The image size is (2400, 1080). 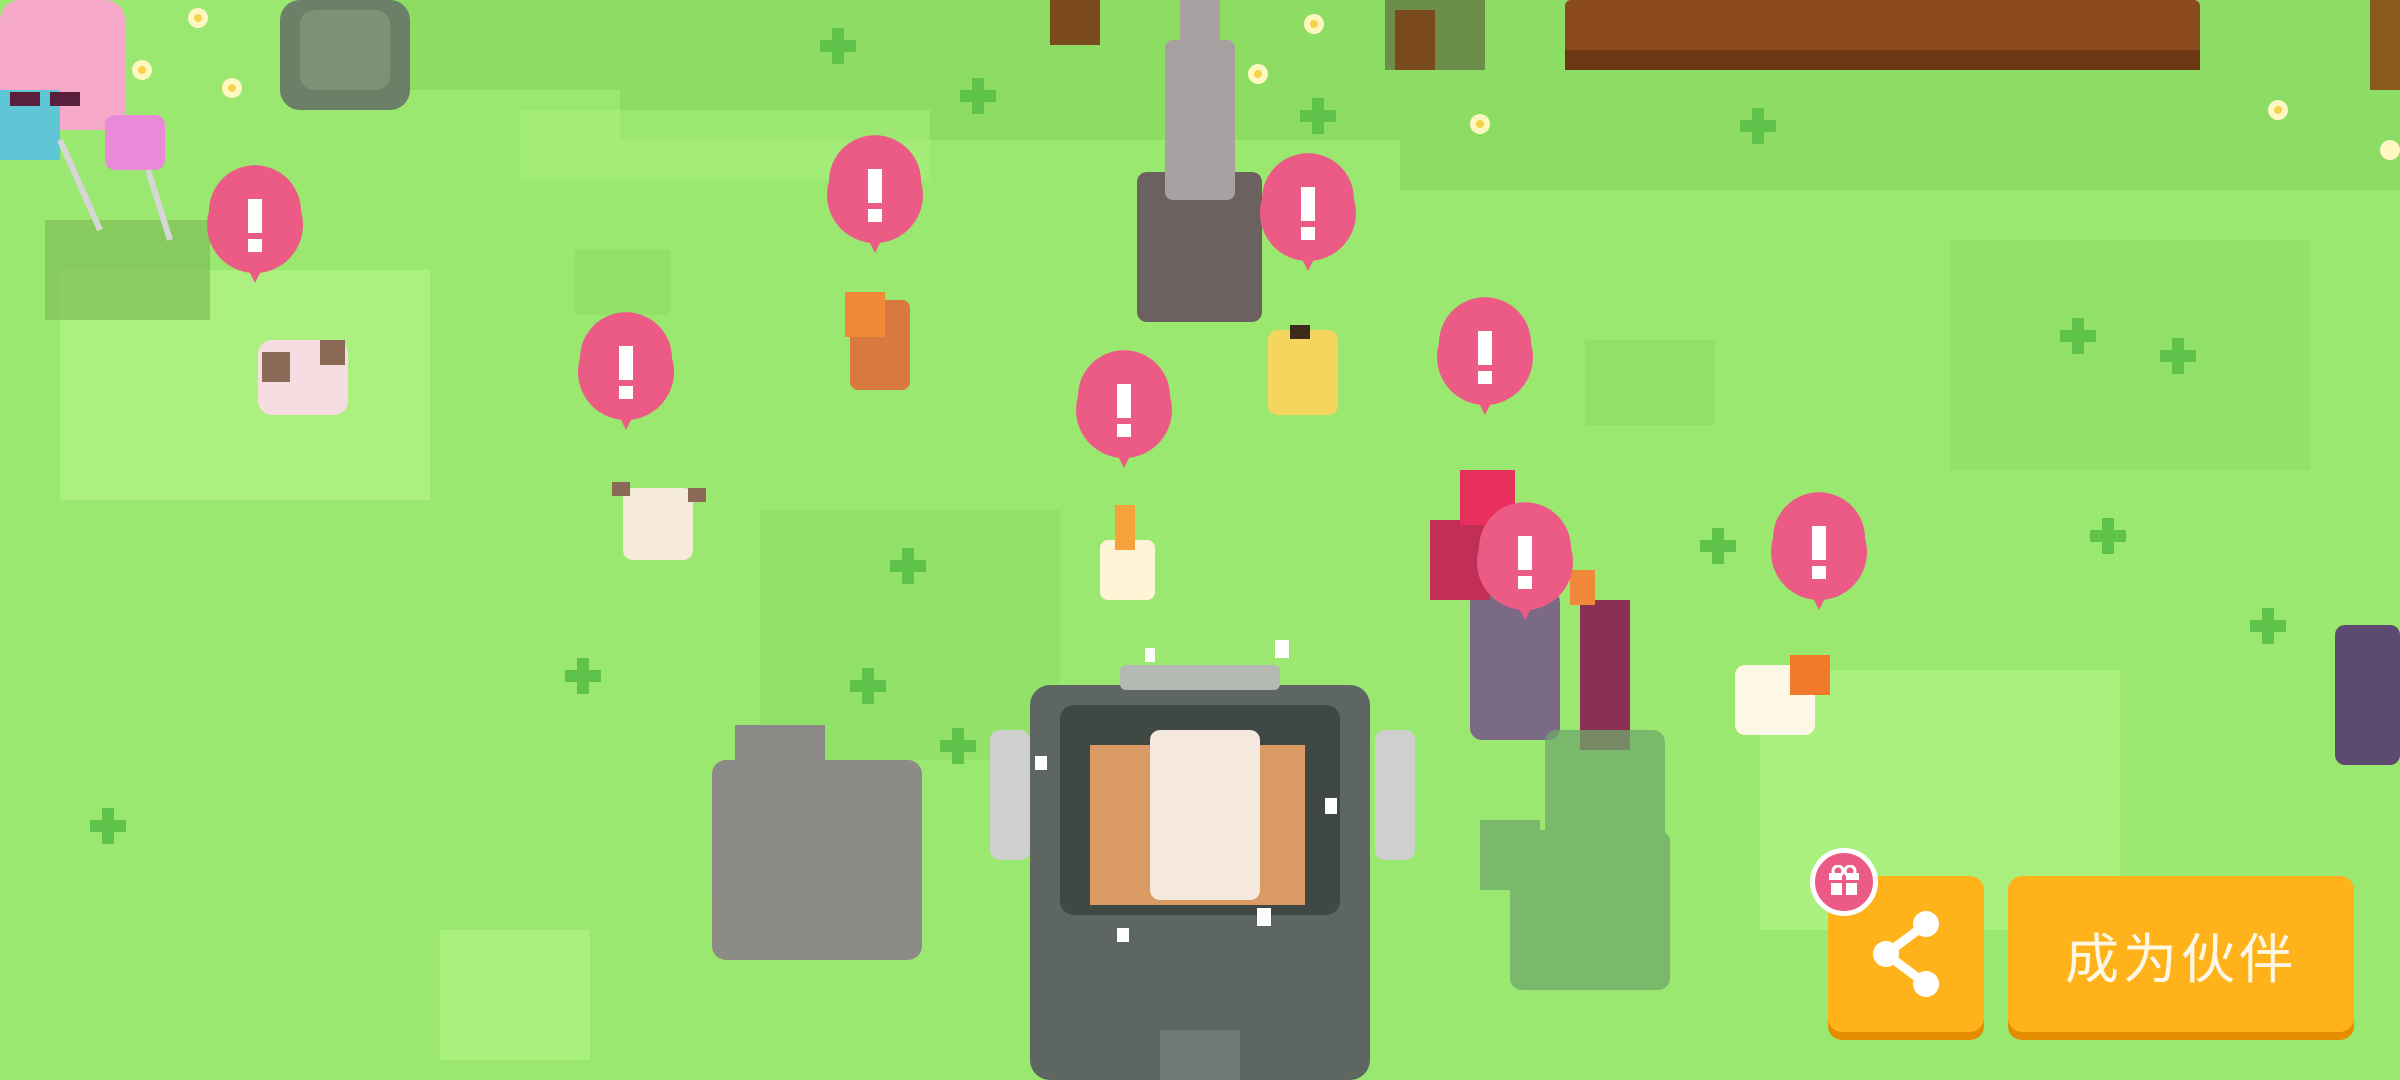 I want to click on cooking-pot, so click(x=1202, y=872).